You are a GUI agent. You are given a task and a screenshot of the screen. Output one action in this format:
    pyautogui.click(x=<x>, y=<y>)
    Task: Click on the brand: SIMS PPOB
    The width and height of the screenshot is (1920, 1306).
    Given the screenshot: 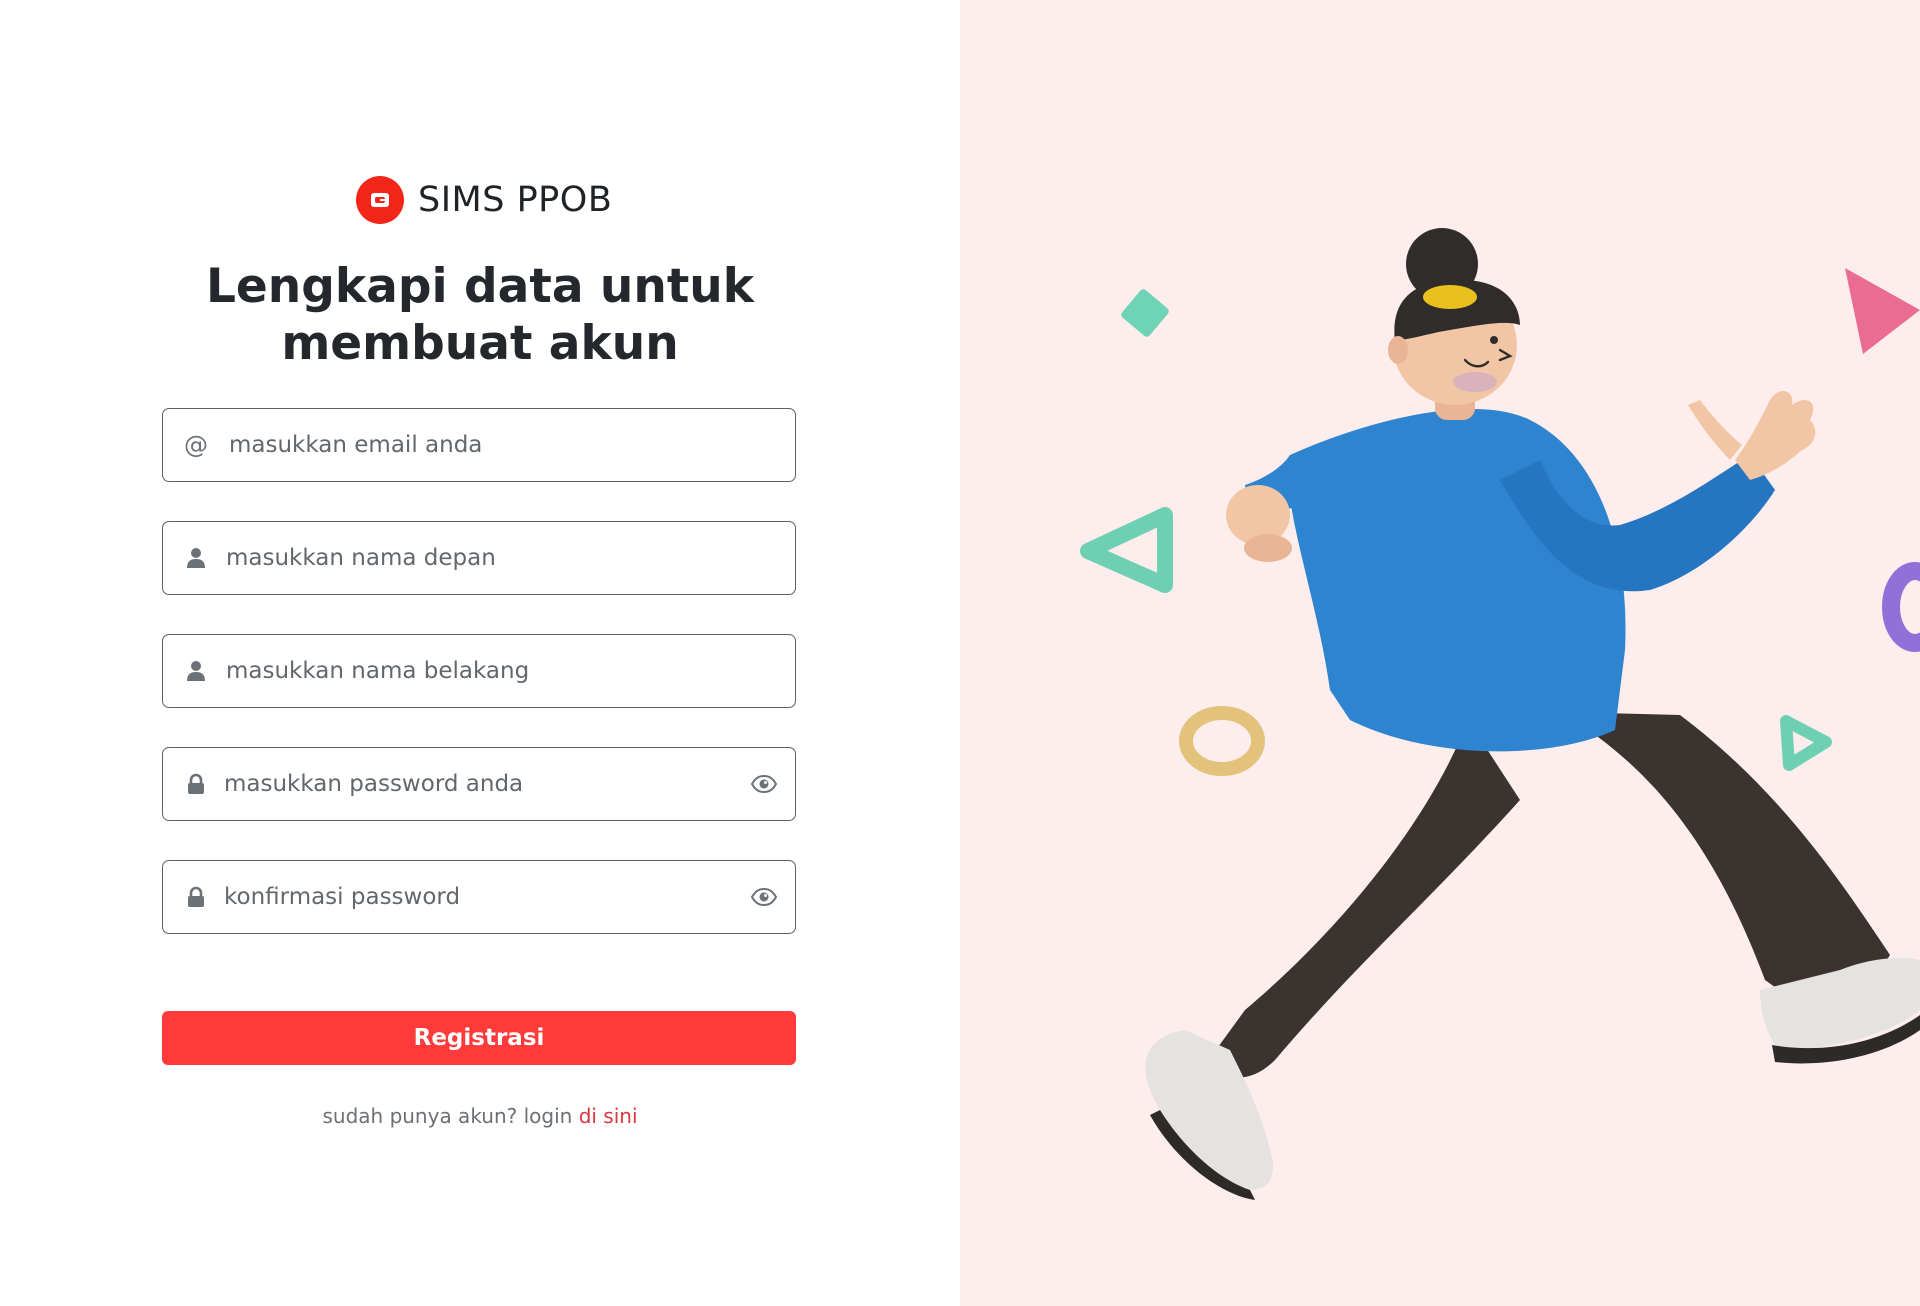 What is the action you would take?
    pyautogui.click(x=484, y=200)
    